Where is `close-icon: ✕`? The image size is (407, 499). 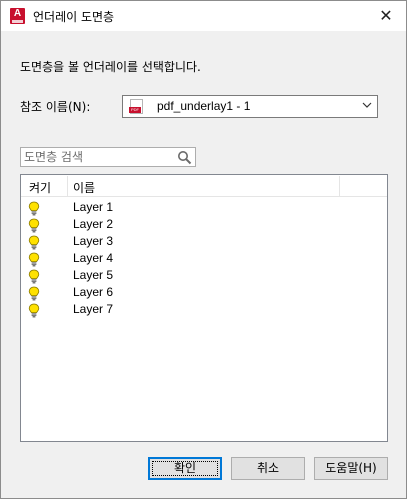
close-icon: ✕ is located at coordinates (386, 15).